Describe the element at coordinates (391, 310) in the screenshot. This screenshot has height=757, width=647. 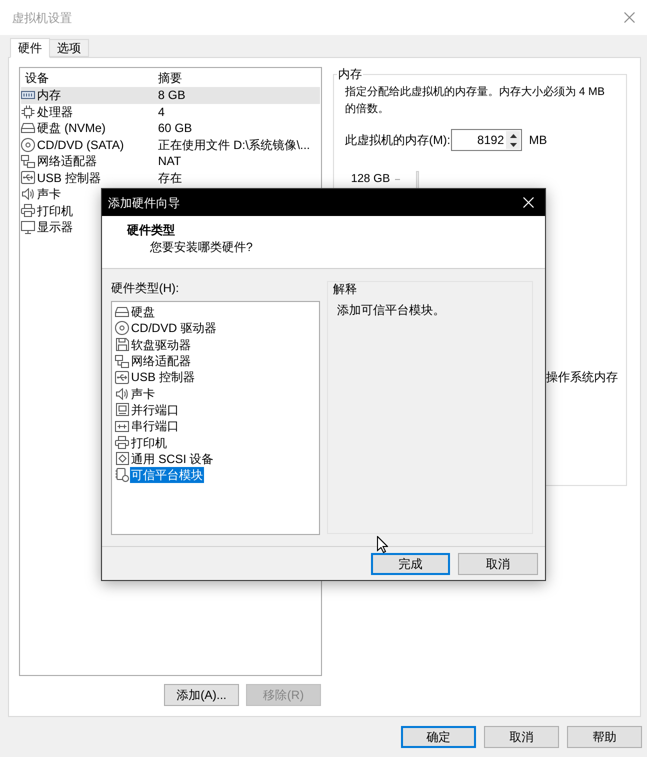
I see `explanation-text: 添加可信平台模块。` at that location.